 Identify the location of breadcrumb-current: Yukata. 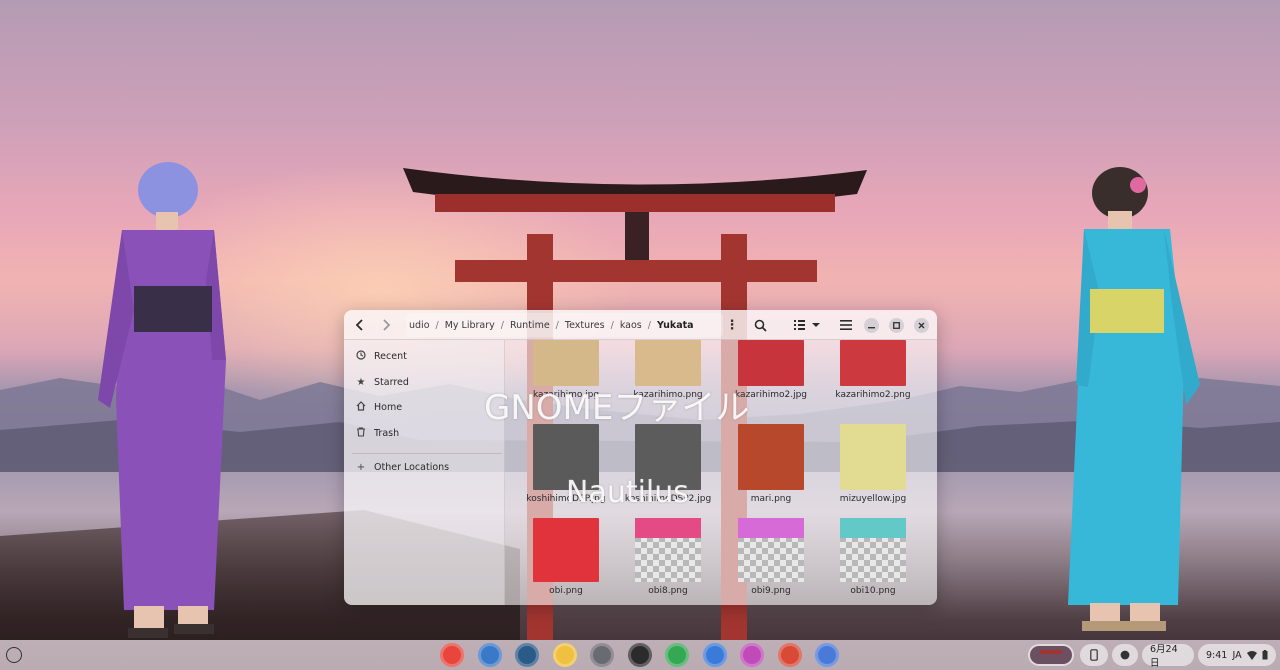
(675, 325).